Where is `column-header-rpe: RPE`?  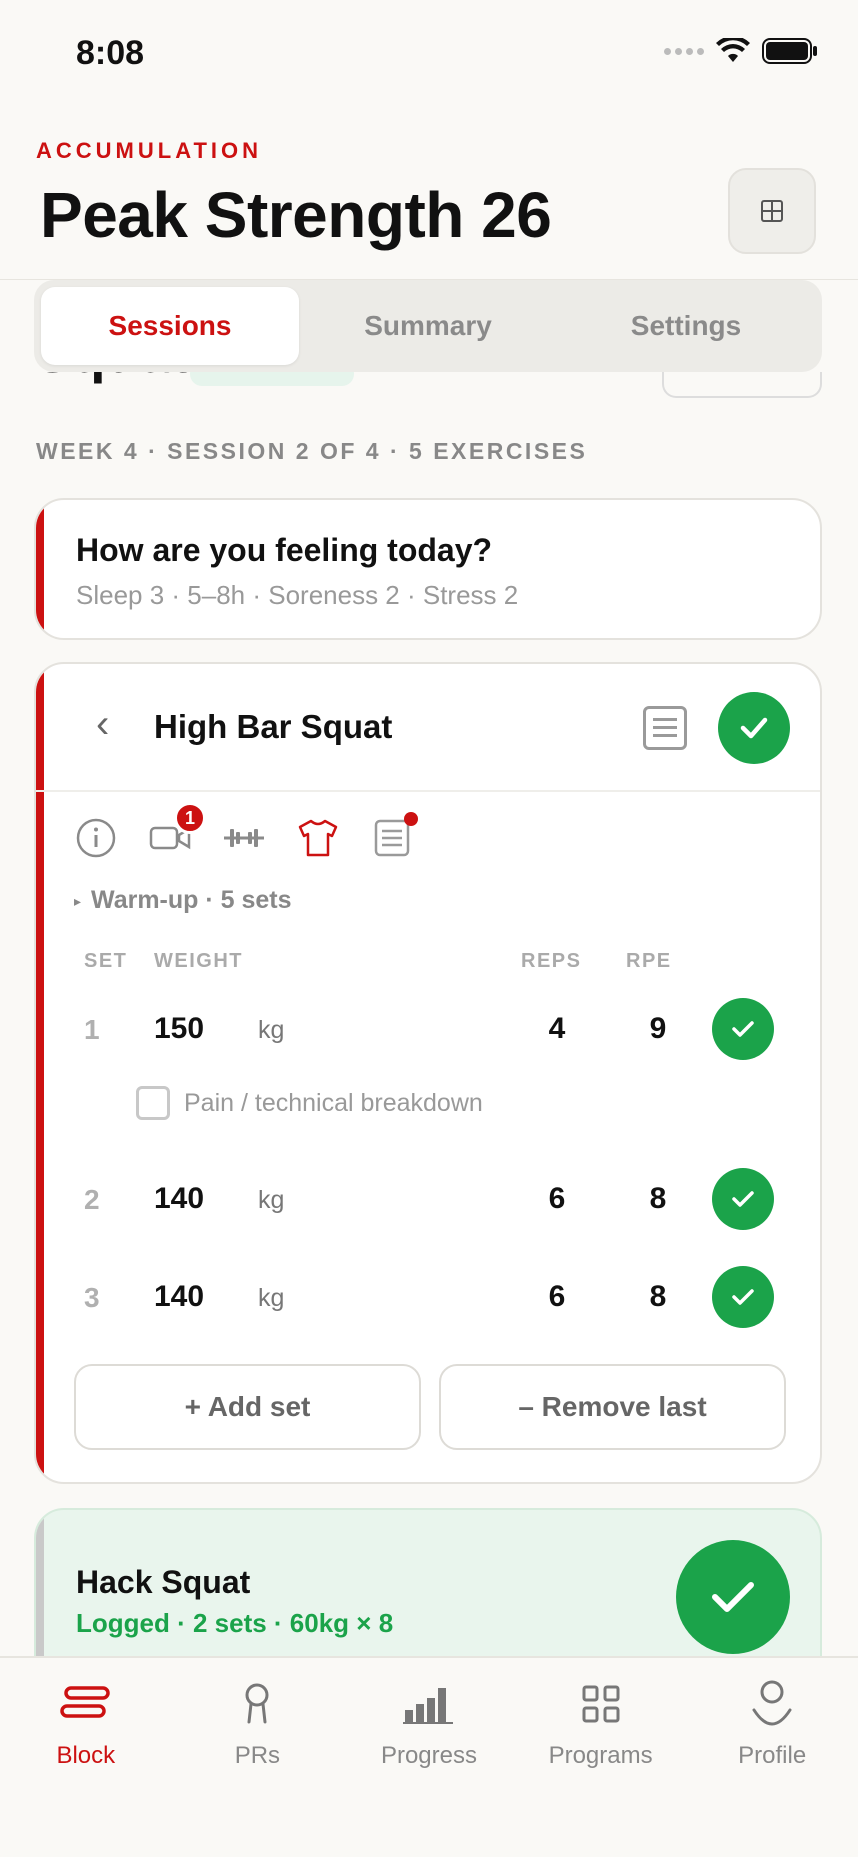
column-header-rpe: RPE is located at coordinates (649, 961).